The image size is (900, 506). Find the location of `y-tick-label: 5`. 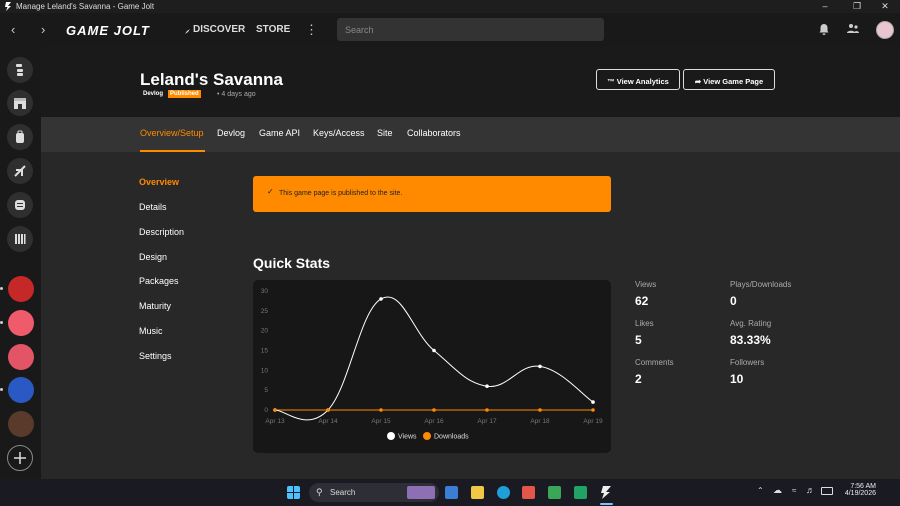

y-tick-label: 5 is located at coordinates (266, 390).